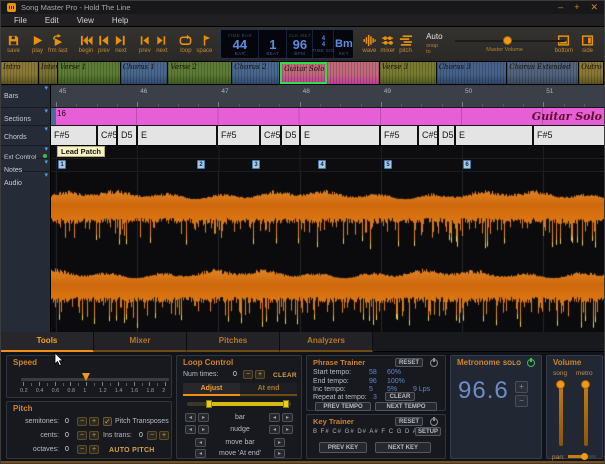 This screenshot has width=605, height=464. I want to click on chord-cell-d5: D5, so click(128, 135).